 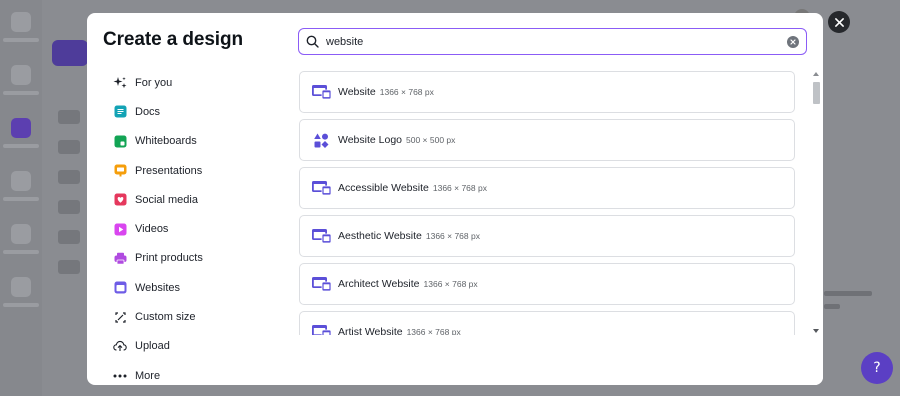 I want to click on menu-item-label: Social media, so click(x=166, y=199).